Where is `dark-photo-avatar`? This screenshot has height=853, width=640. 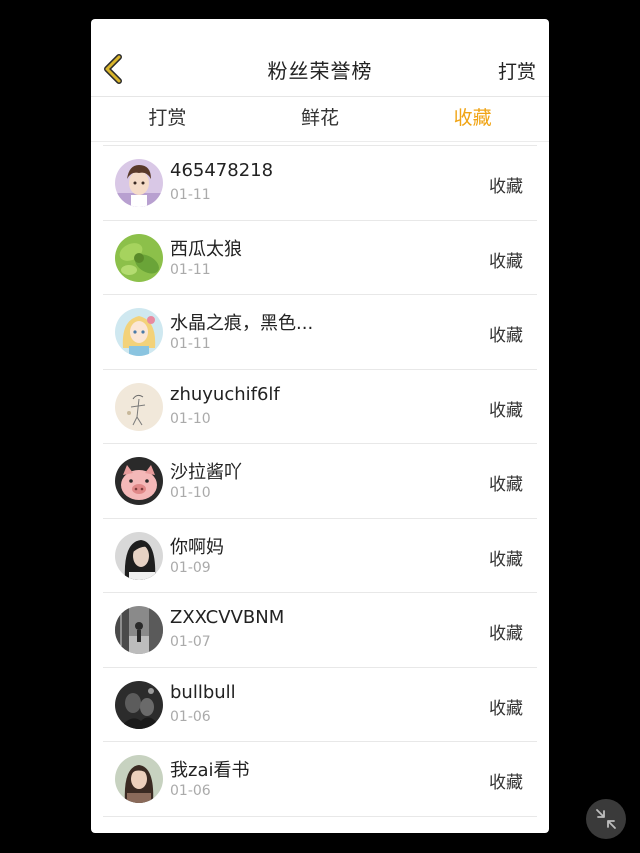
dark-photo-avatar is located at coordinates (139, 704).